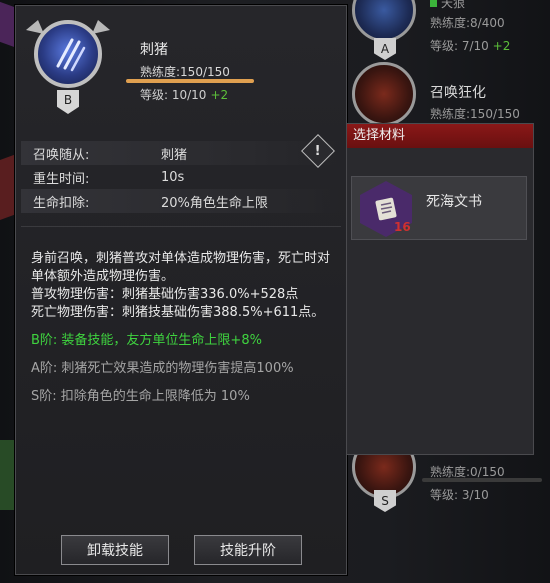  What do you see at coordinates (459, 495) in the screenshot?
I see `level-text: 等级: 3/10` at bounding box center [459, 495].